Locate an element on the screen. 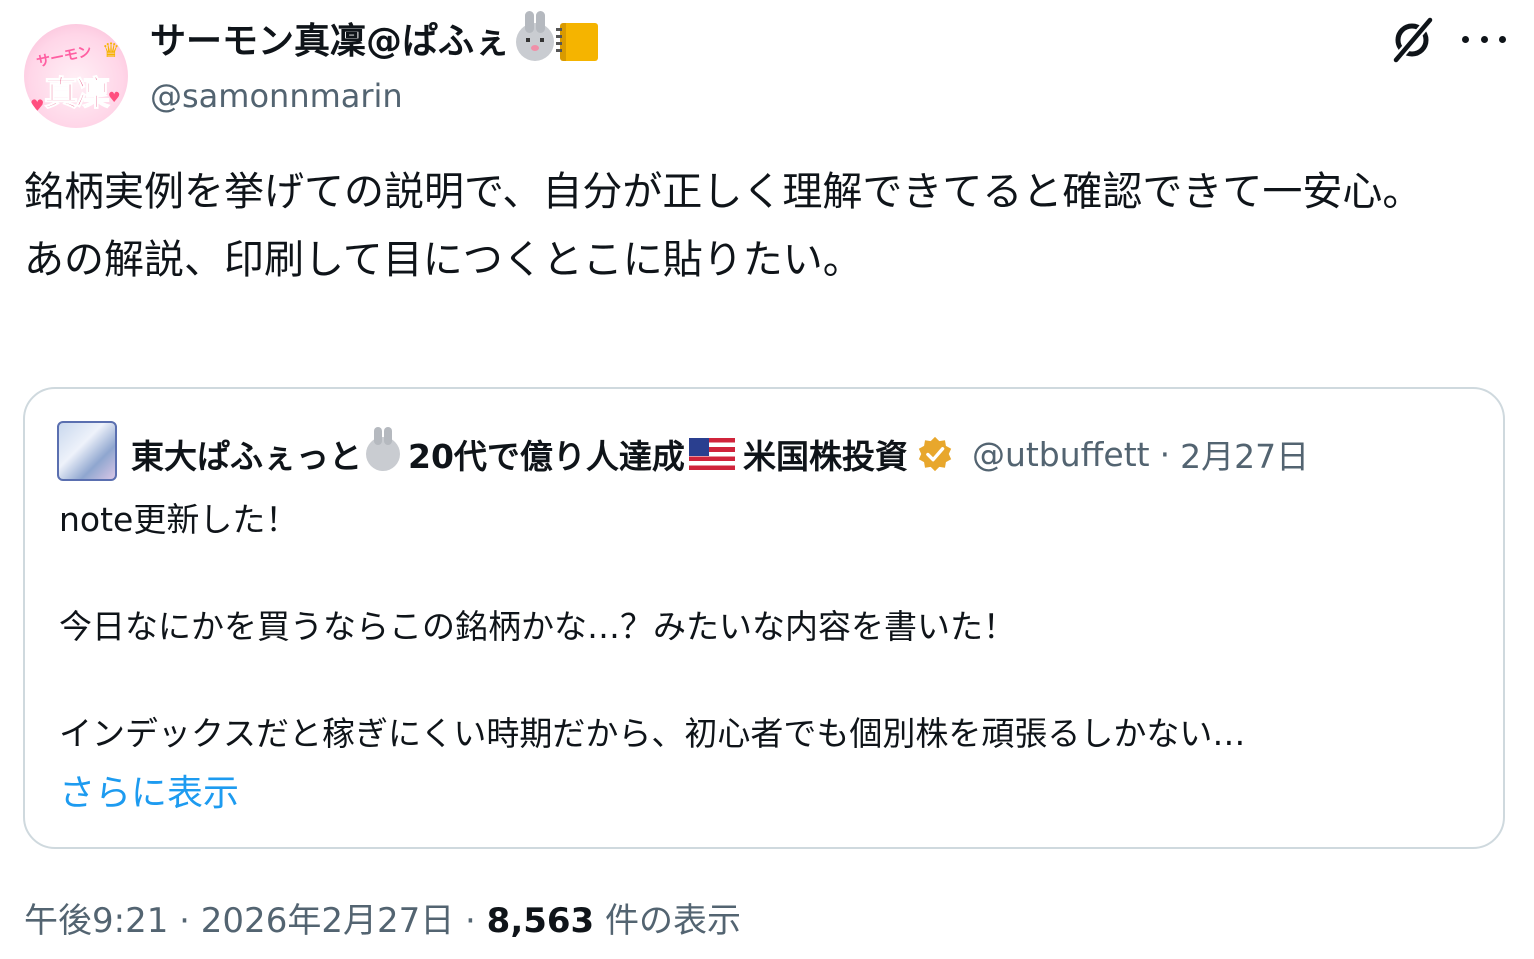 This screenshot has width=1534, height=959. quoted-display-name-part2: 20代で億り人達成 is located at coordinates (546, 456).